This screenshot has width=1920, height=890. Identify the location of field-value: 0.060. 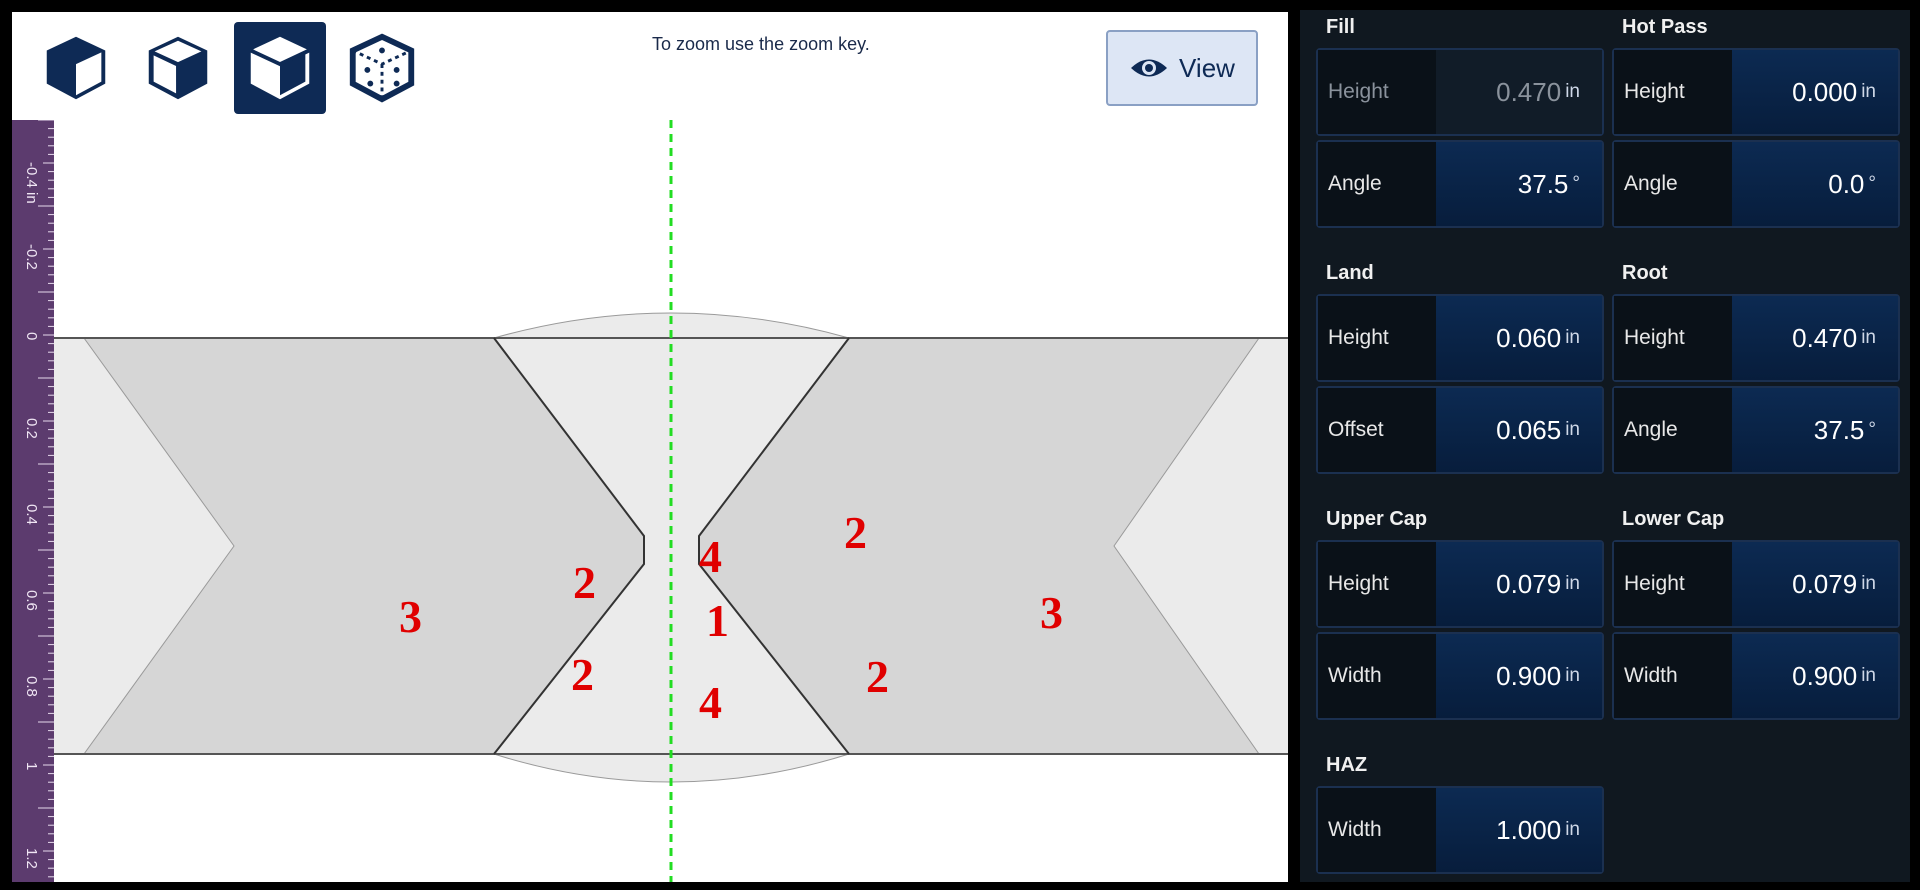
(1529, 337).